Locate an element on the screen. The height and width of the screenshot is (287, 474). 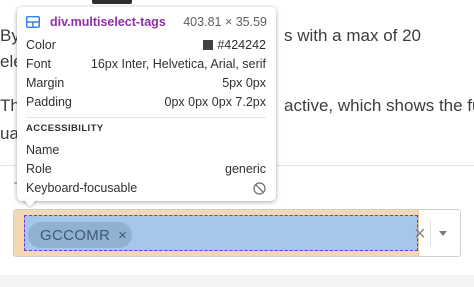
a11y-key: Role is located at coordinates (39, 169).